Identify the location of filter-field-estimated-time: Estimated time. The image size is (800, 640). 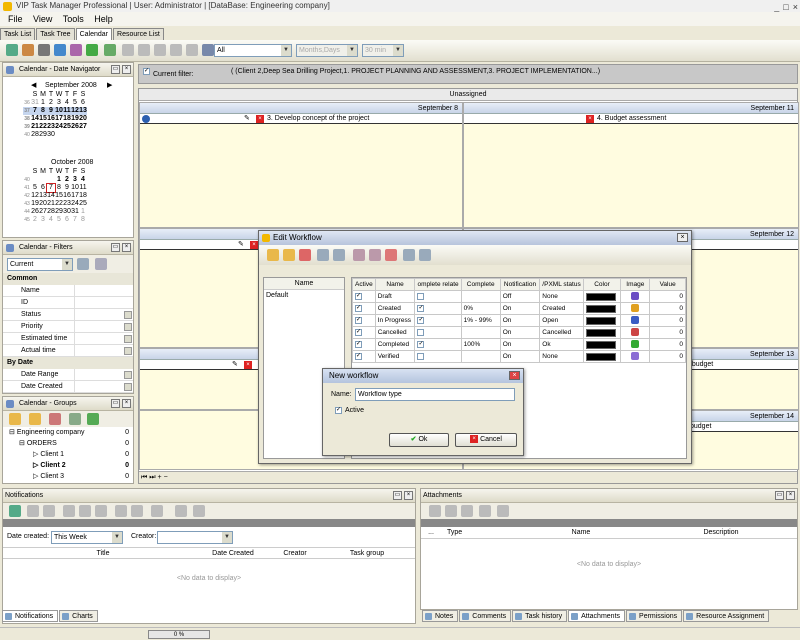
(68, 339).